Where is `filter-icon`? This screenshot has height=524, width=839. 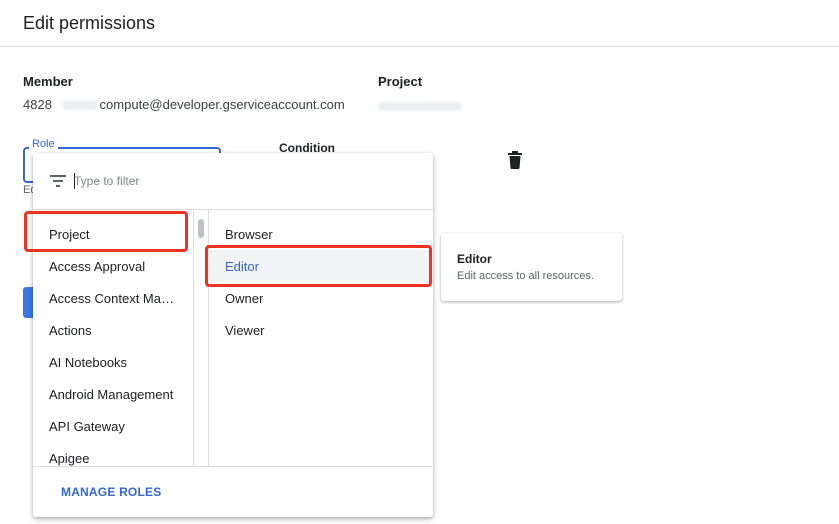 filter-icon is located at coordinates (58, 181).